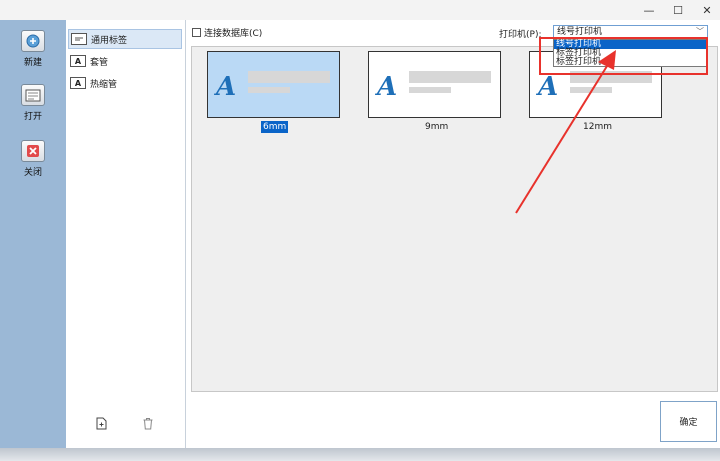  I want to click on sleeve-icon: A, so click(78, 61).